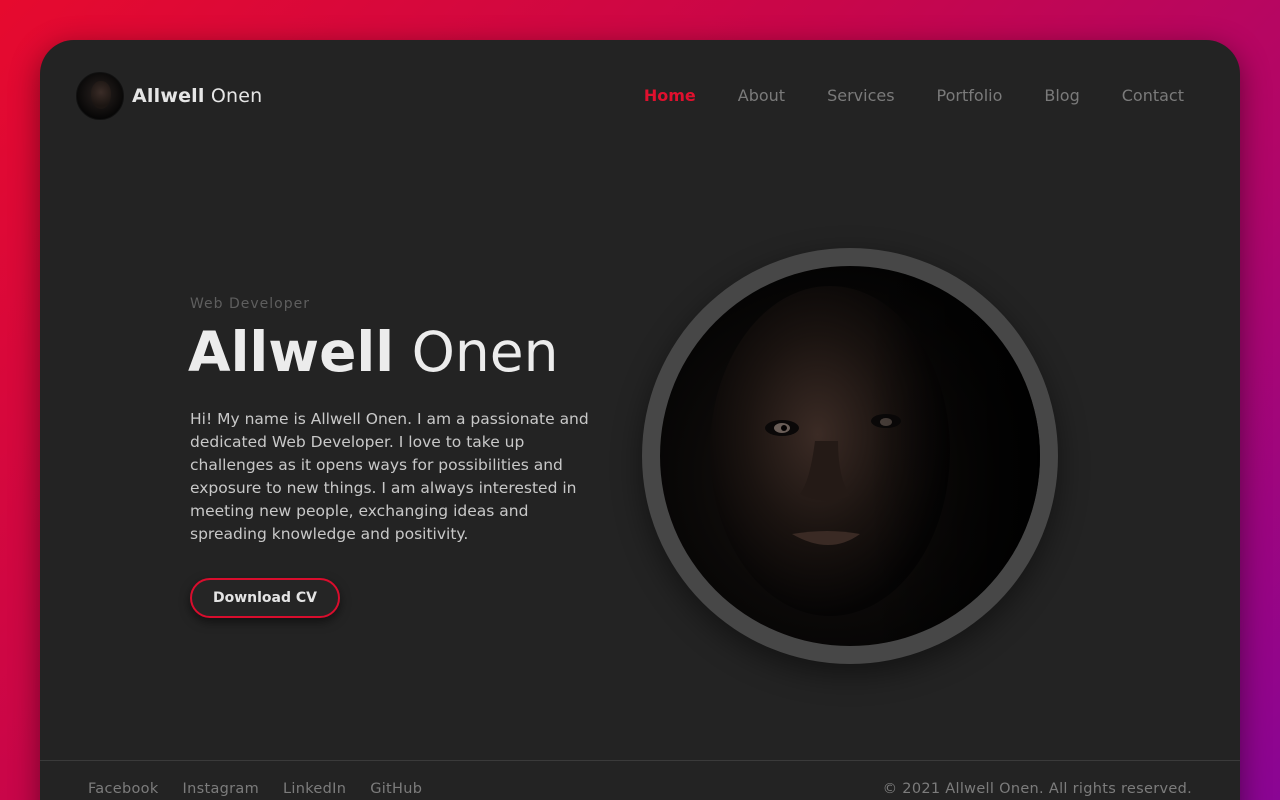 The image size is (1280, 800). What do you see at coordinates (396, 789) in the screenshot?
I see `github-link: GitHub` at bounding box center [396, 789].